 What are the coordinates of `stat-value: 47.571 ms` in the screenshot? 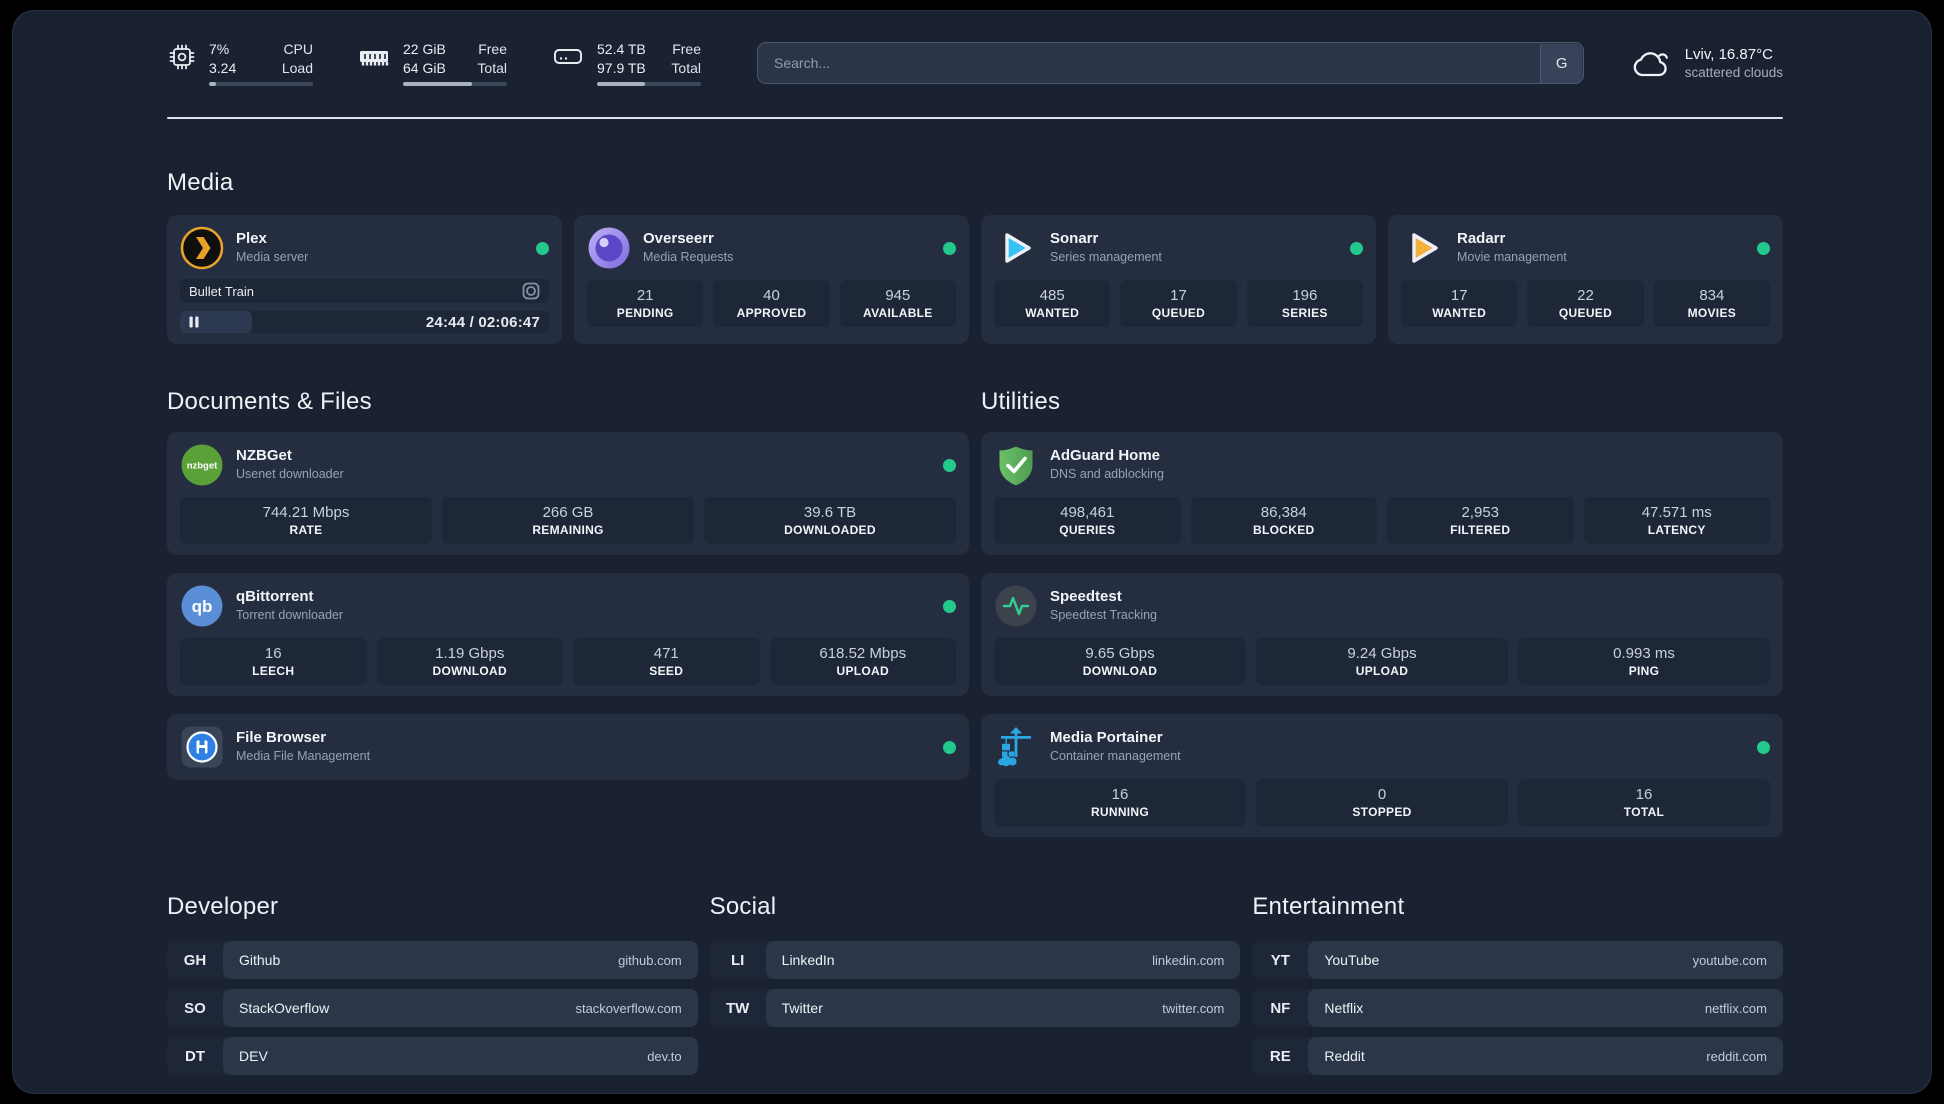 It's located at (1676, 512).